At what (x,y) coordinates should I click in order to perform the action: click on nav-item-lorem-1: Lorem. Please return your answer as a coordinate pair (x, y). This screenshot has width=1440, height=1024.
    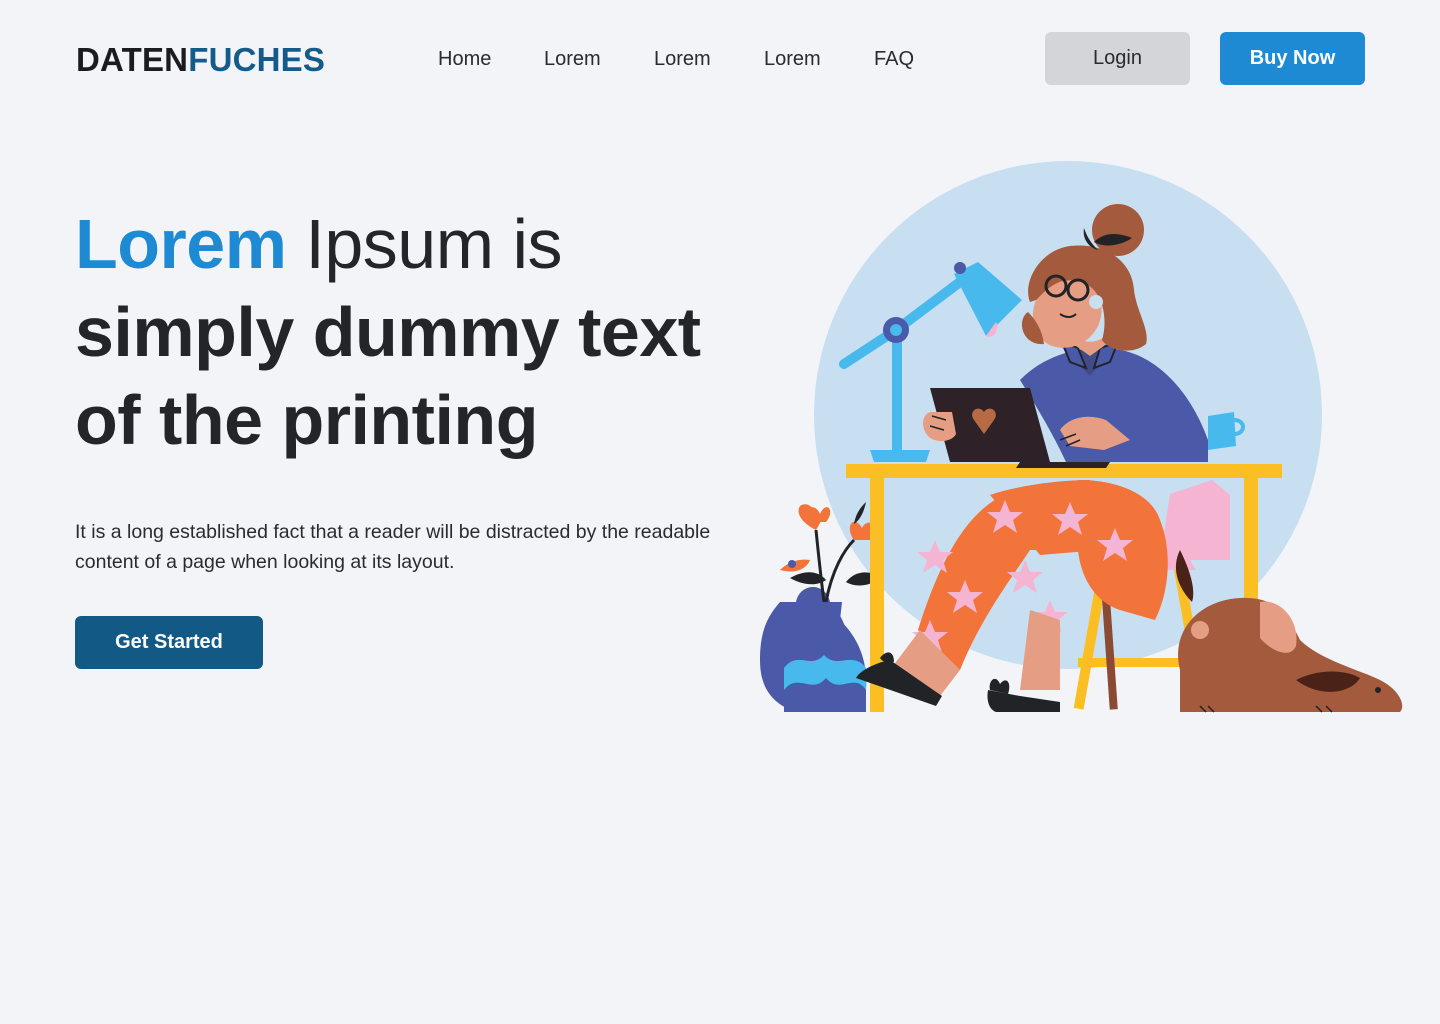
    Looking at the image, I should click on (572, 59).